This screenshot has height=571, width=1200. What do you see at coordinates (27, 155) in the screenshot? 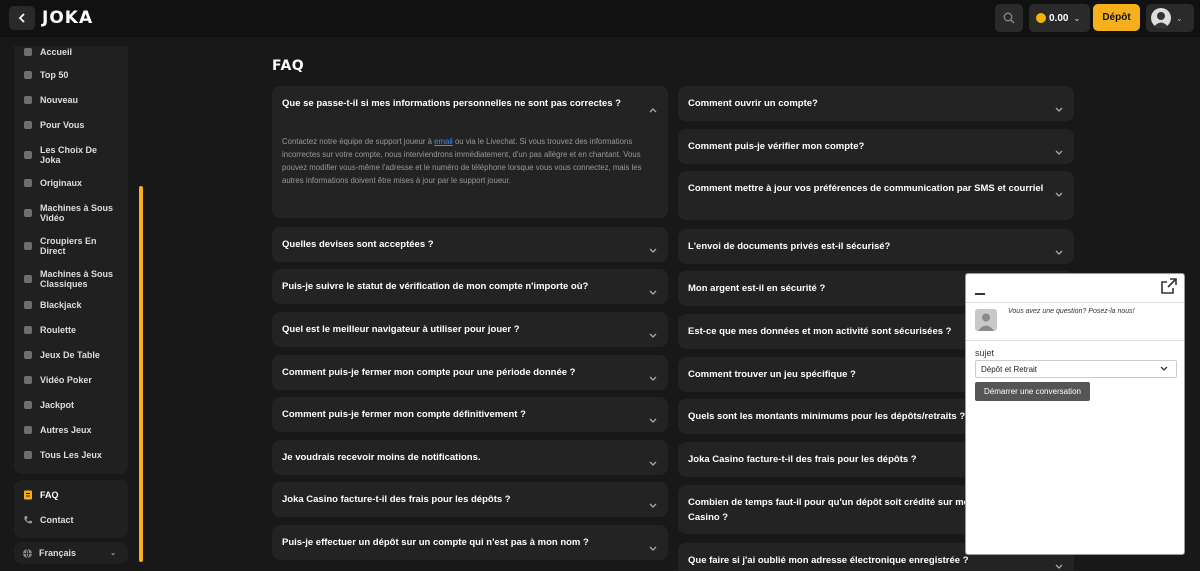
I see `crown-icon` at bounding box center [27, 155].